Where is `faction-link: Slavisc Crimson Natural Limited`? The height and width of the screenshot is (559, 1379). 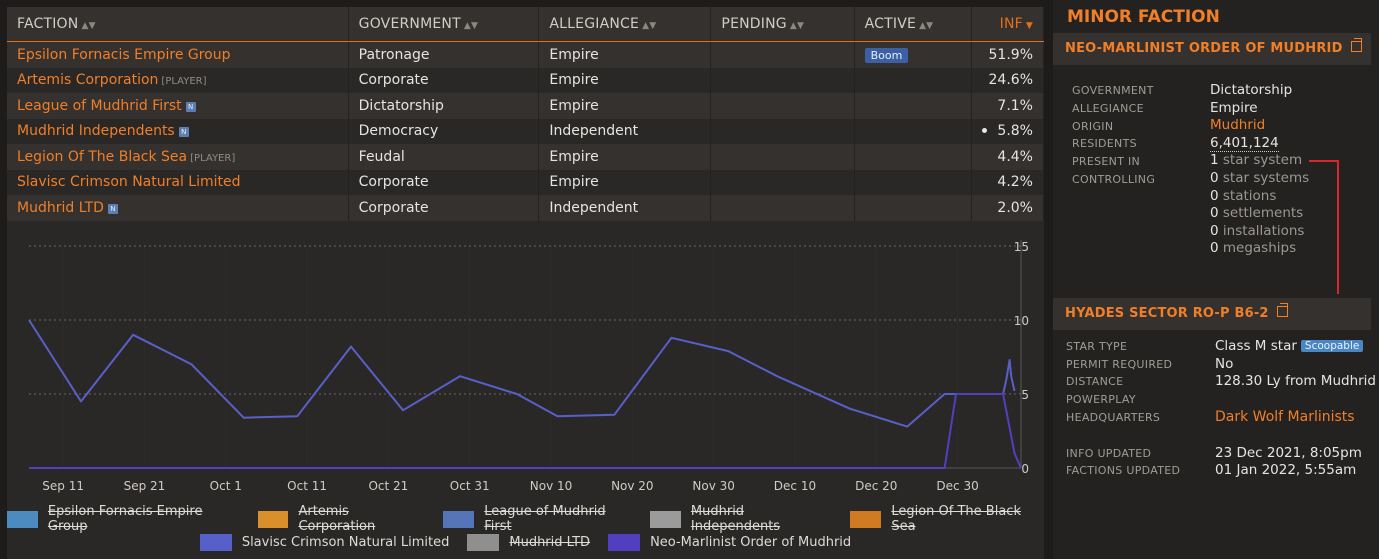 faction-link: Slavisc Crimson Natural Limited is located at coordinates (129, 182).